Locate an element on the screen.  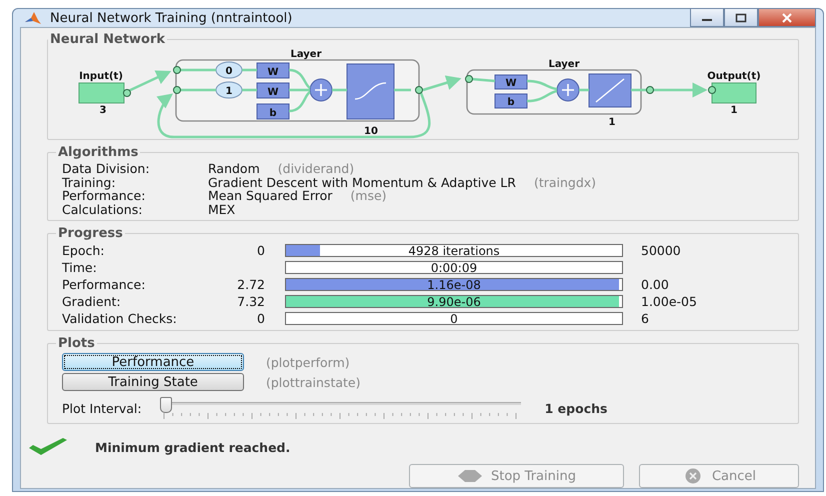
delay-node: 0 is located at coordinates (229, 70).